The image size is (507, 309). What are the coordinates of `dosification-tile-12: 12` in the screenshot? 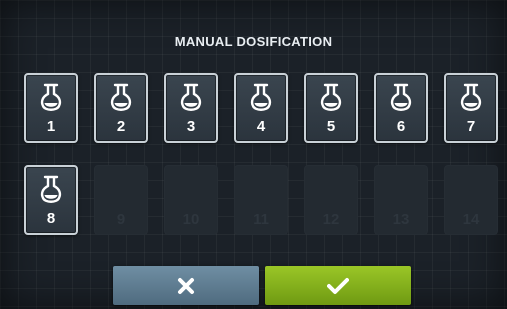 It's located at (331, 200).